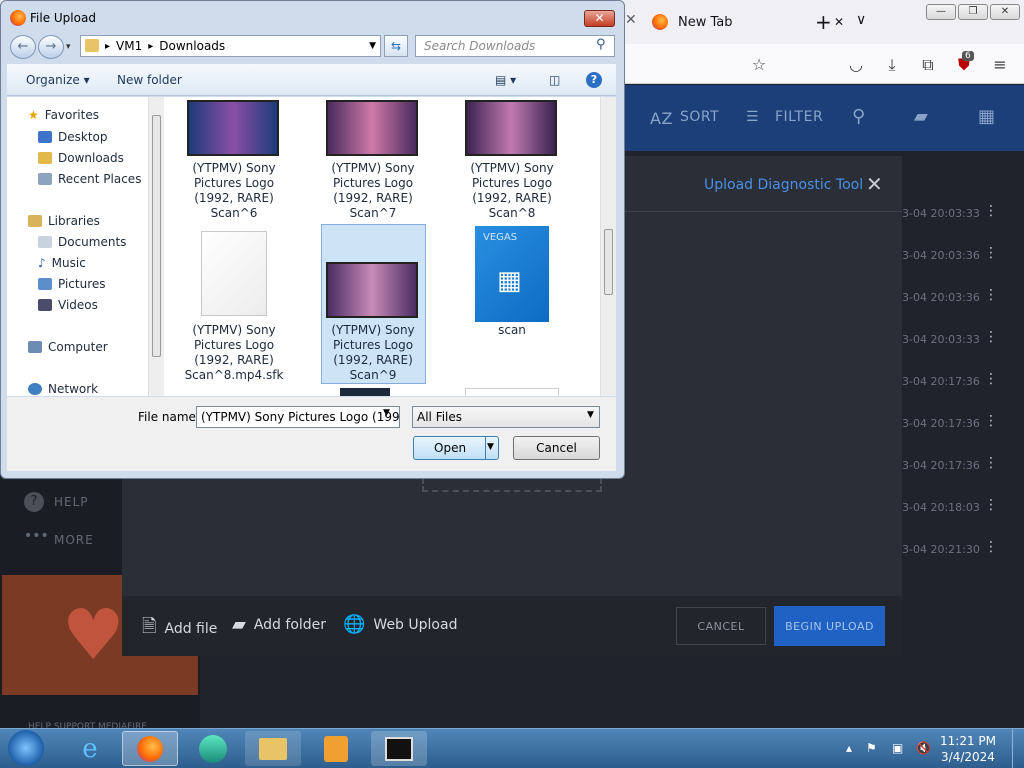  What do you see at coordinates (82, 242) in the screenshot?
I see `nav-documents: Documents` at bounding box center [82, 242].